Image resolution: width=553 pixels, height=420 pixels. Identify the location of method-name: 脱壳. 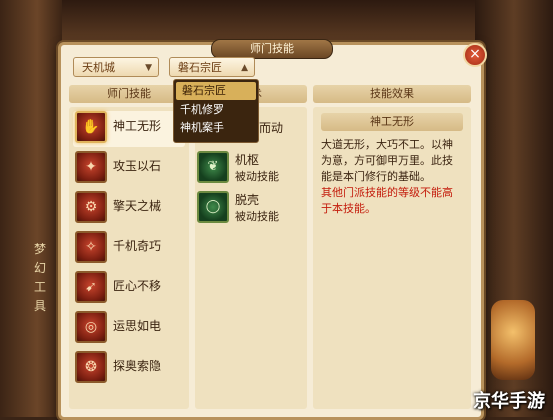
(247, 200).